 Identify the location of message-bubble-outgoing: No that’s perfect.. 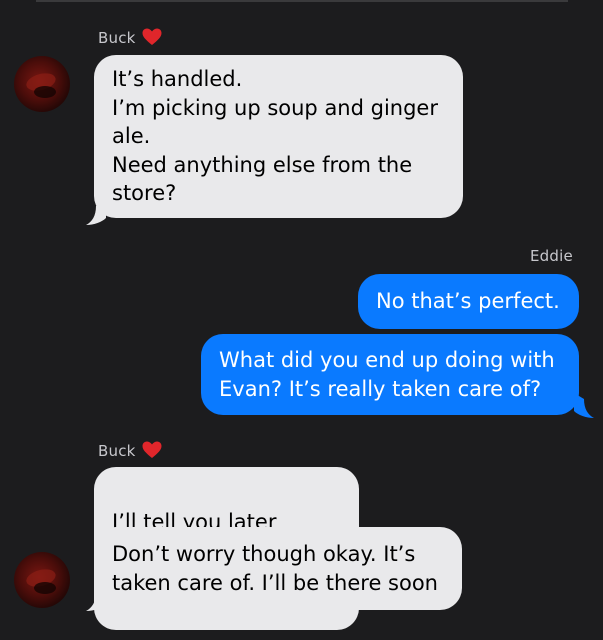
(468, 301).